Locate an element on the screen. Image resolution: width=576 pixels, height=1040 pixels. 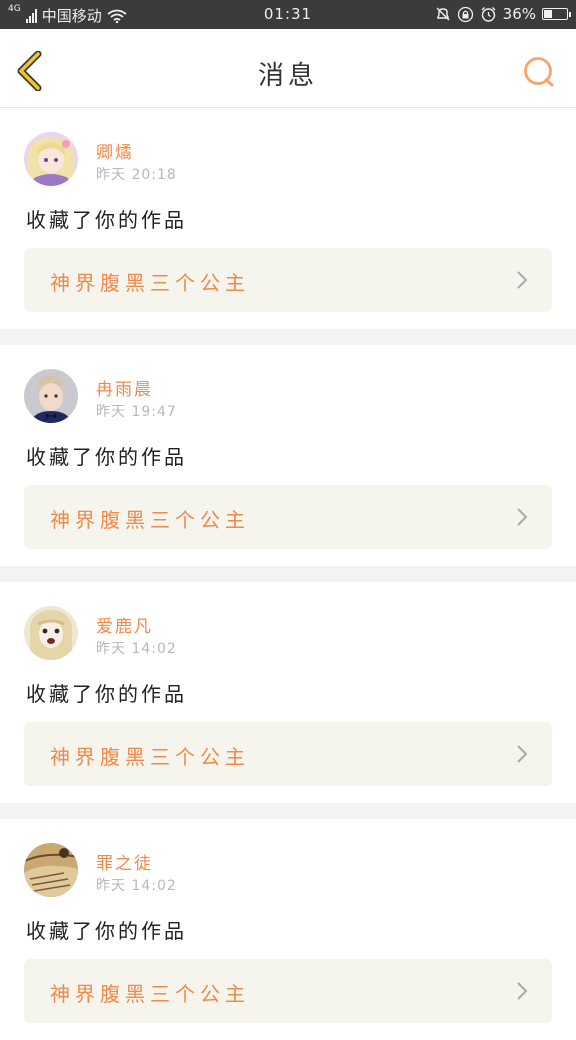
rotation-lock-icon is located at coordinates (465, 14).